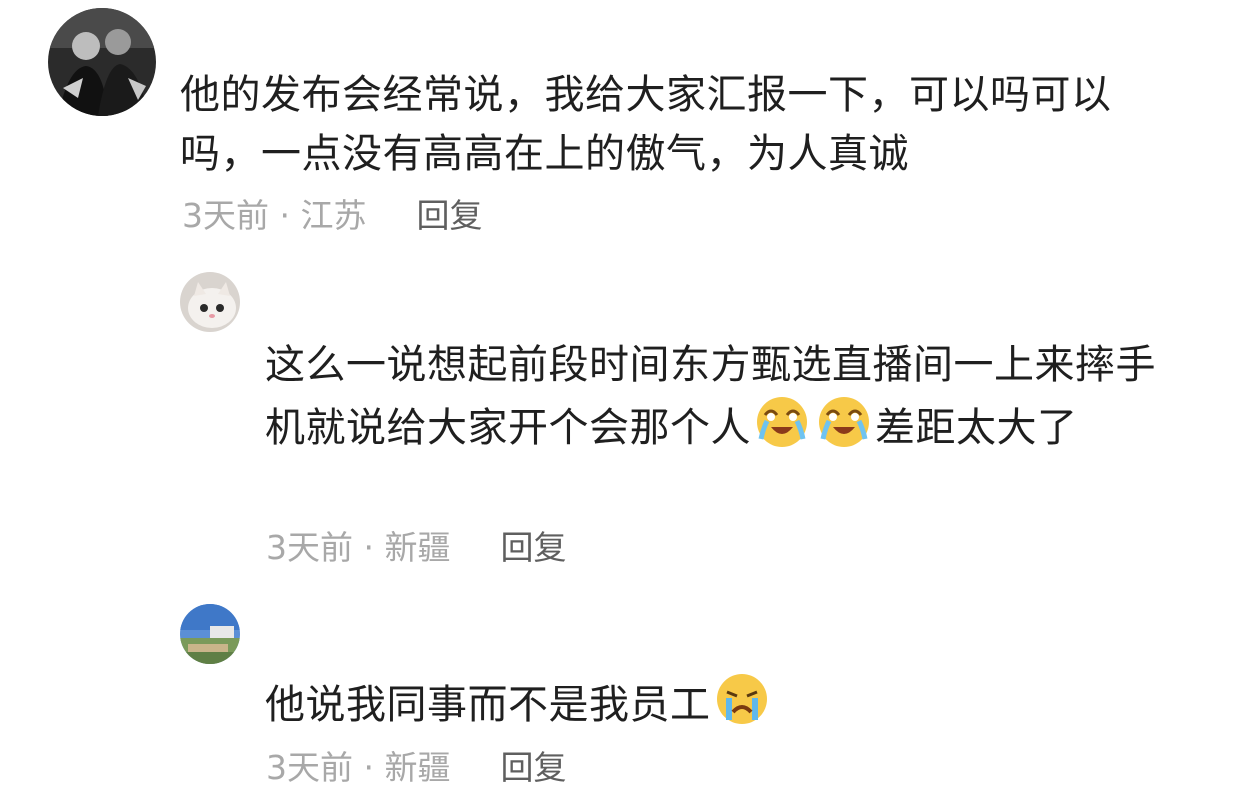 Image resolution: width=1242 pixels, height=802 pixels. I want to click on comment-2-meta: 3天前 · 新疆 回复, so click(416, 548).